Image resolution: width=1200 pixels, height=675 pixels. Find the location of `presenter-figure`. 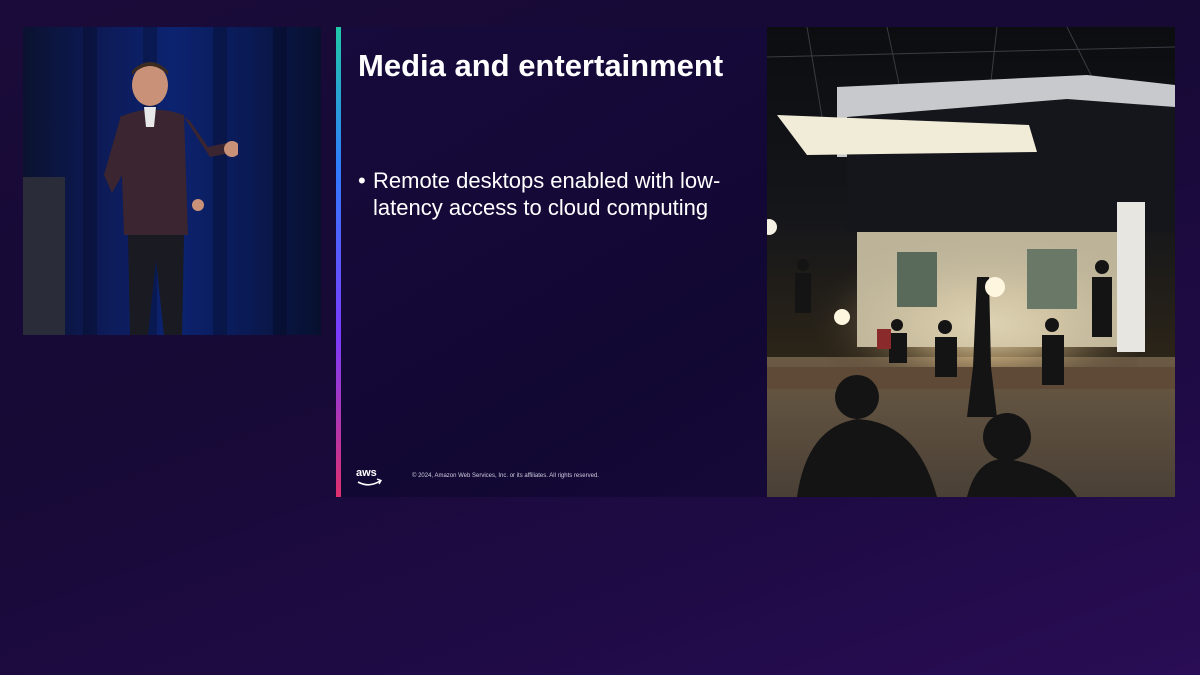

presenter-figure is located at coordinates (171, 198).